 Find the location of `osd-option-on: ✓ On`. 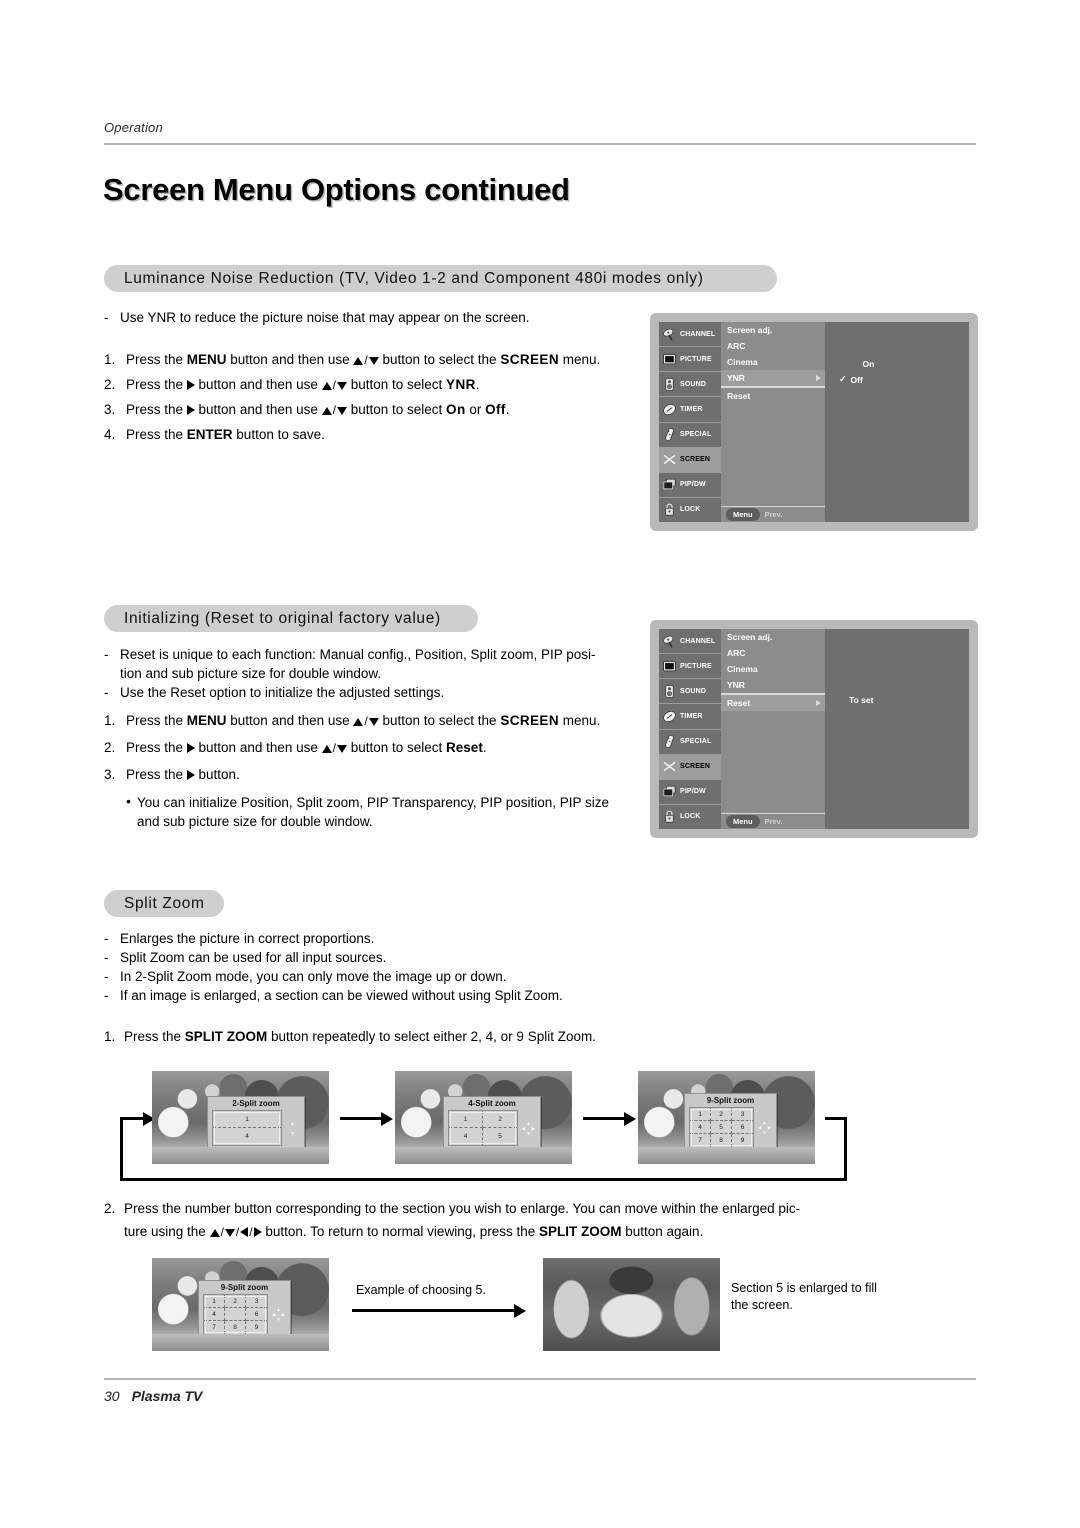

osd-option-on: ✓ On is located at coordinates (863, 363).